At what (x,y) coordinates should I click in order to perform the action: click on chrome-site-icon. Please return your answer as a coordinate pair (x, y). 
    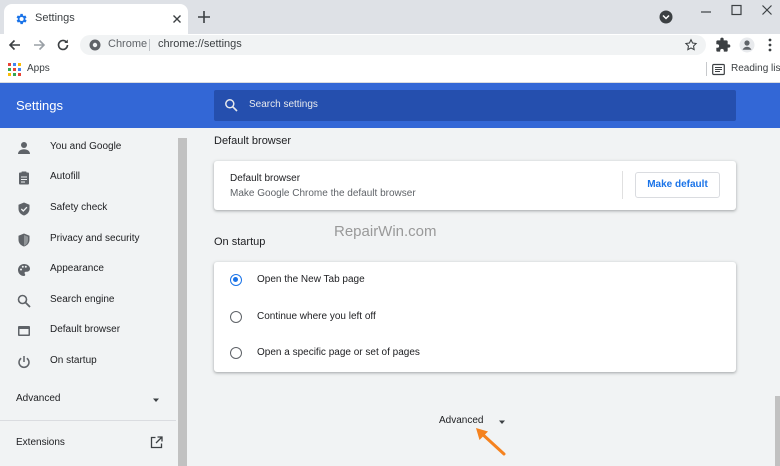
    Looking at the image, I should click on (95, 45).